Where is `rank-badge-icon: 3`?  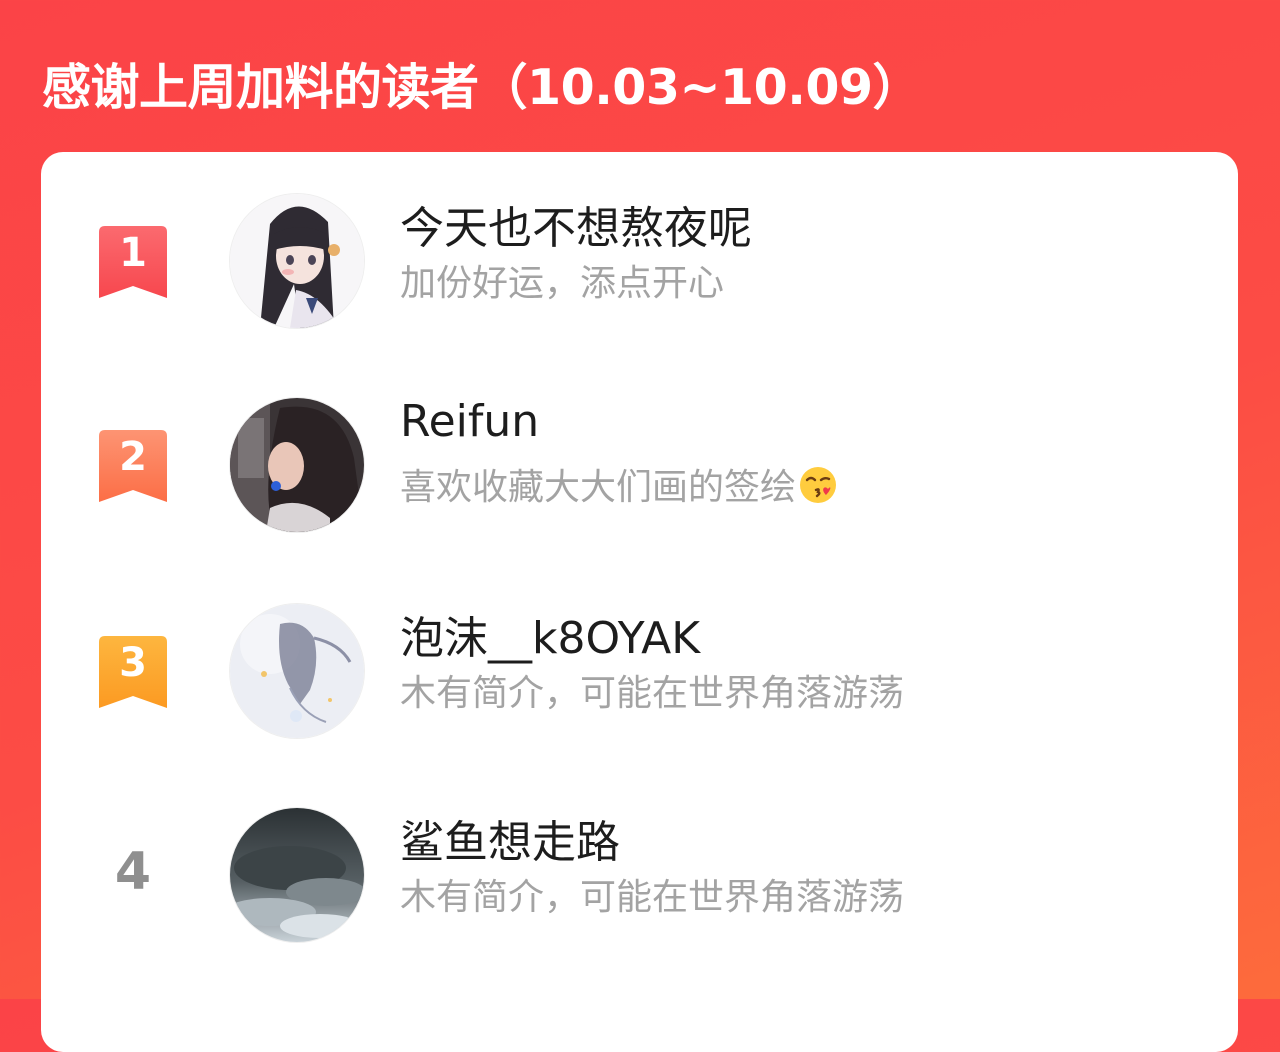
rank-badge-icon: 3 is located at coordinates (133, 672).